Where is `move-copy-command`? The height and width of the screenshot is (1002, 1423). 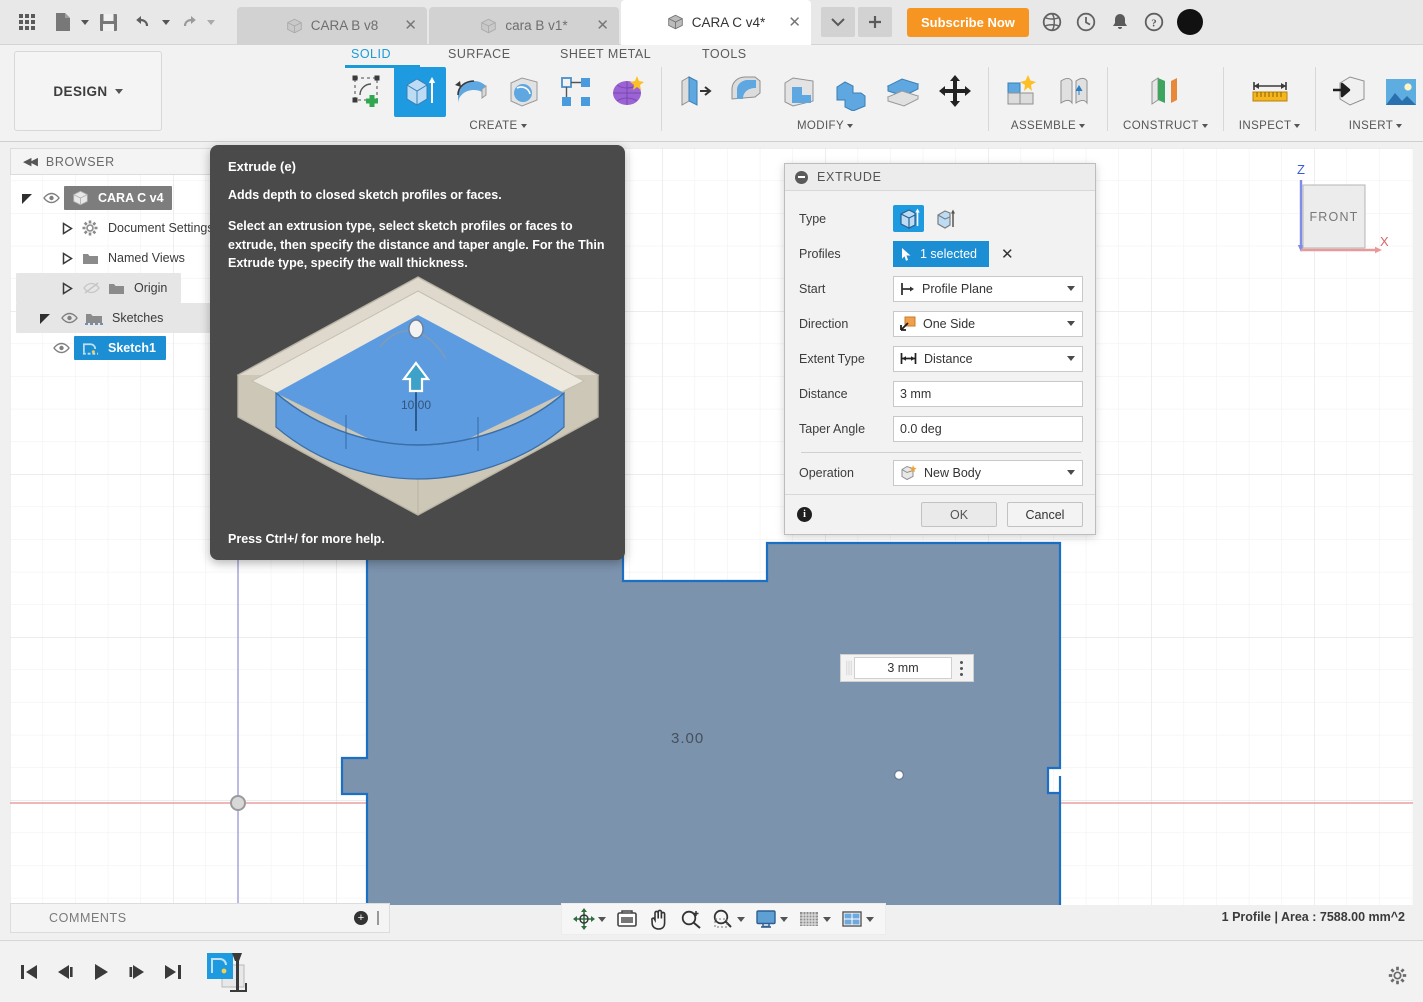 move-copy-command is located at coordinates (955, 92).